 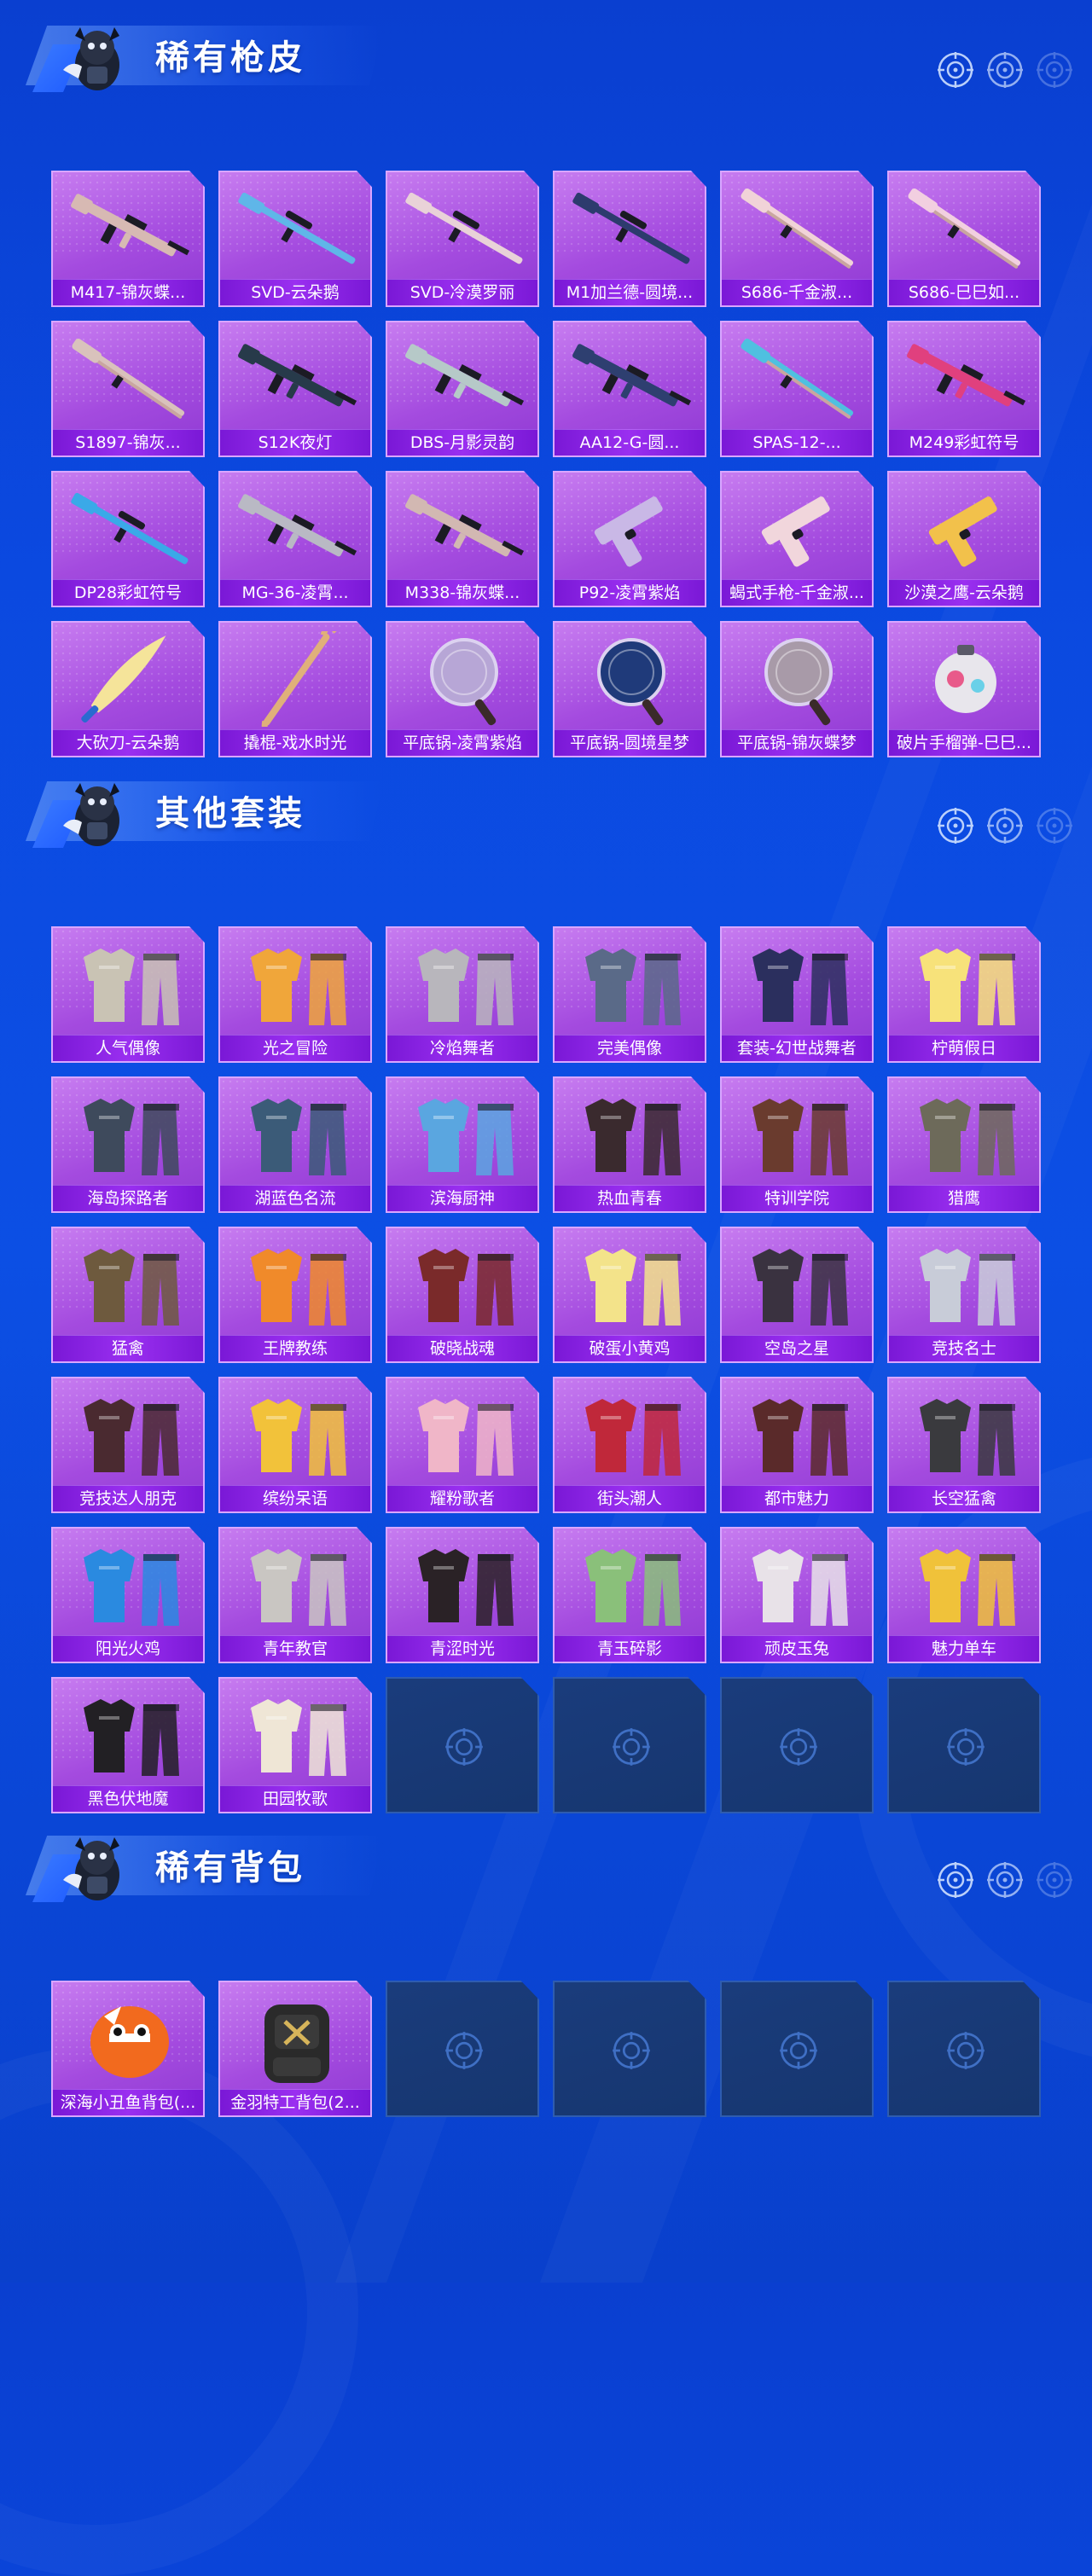 What do you see at coordinates (128, 689) in the screenshot?
I see `item-card: 大砍刀-云朵鹅` at bounding box center [128, 689].